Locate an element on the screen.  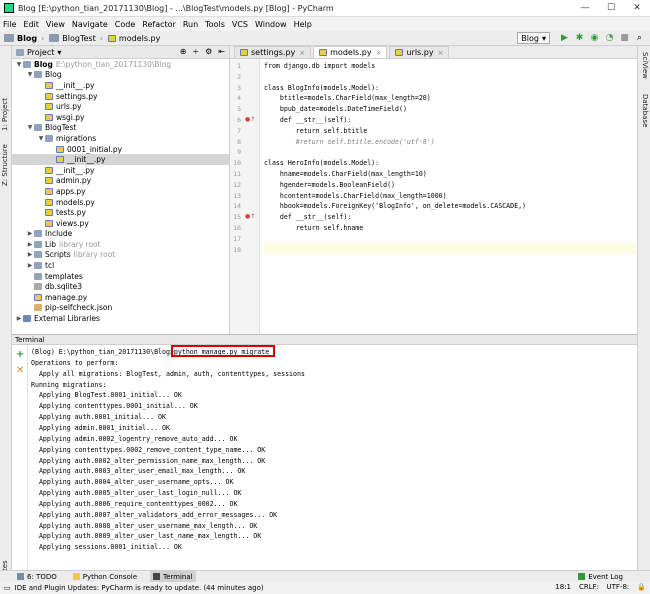
hide-icon: ⇤ is located at coordinates (221, 51).